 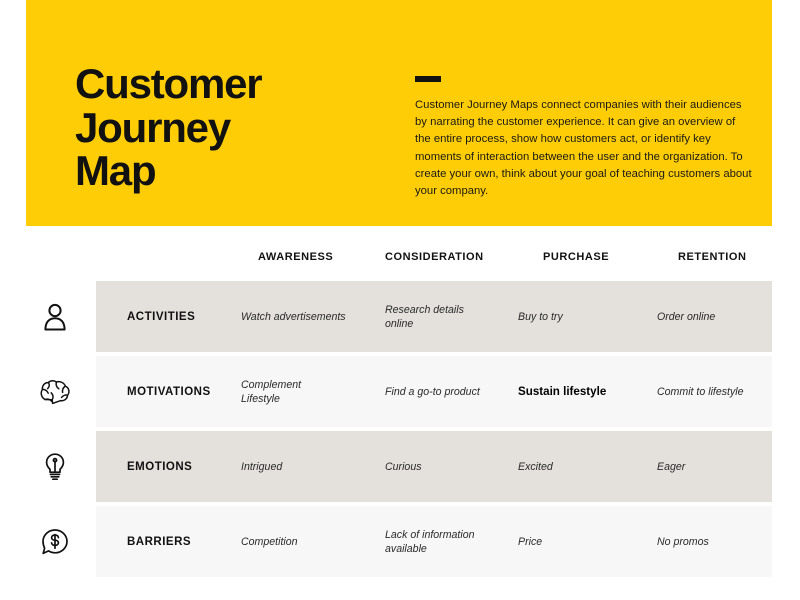 What do you see at coordinates (683, 541) in the screenshot?
I see `cell-barriers-retention: No promos` at bounding box center [683, 541].